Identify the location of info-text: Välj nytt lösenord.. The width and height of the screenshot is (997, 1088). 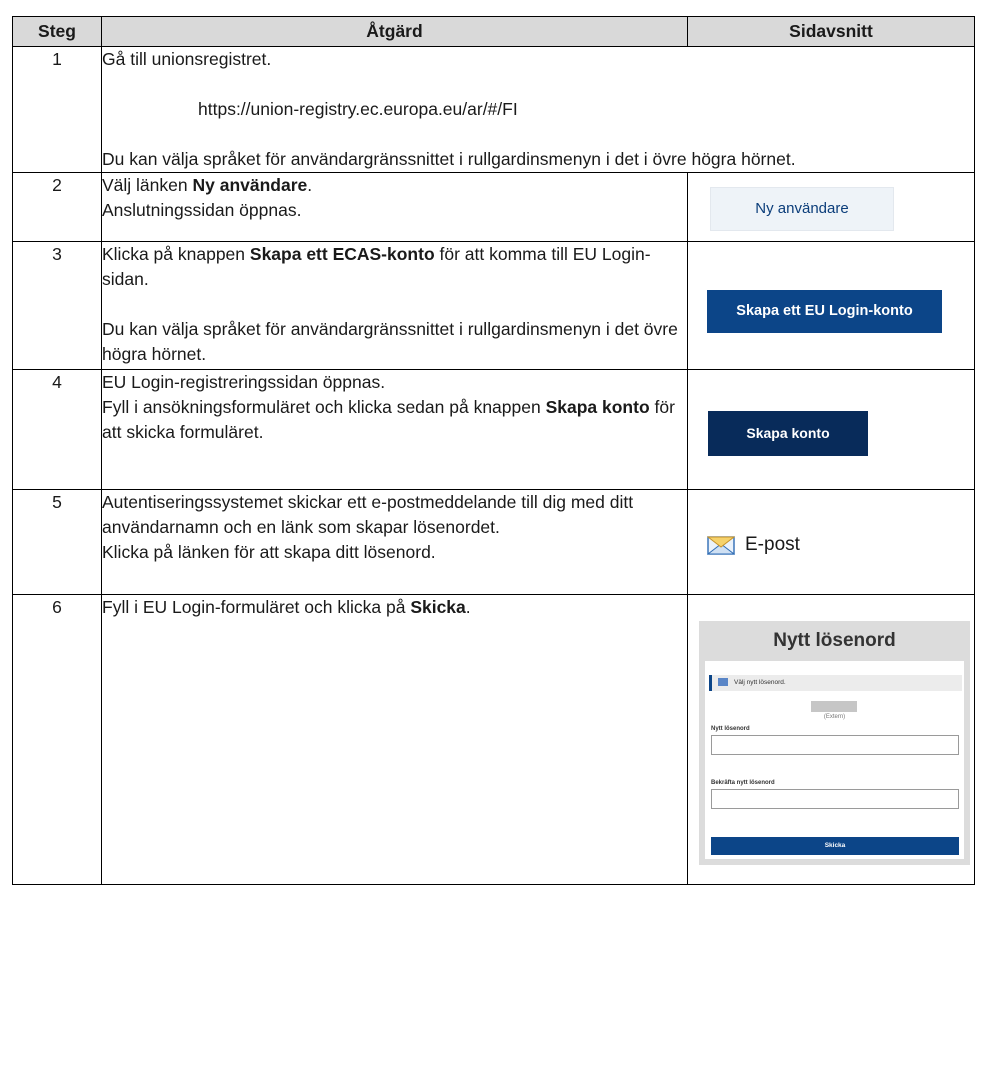
(760, 682).